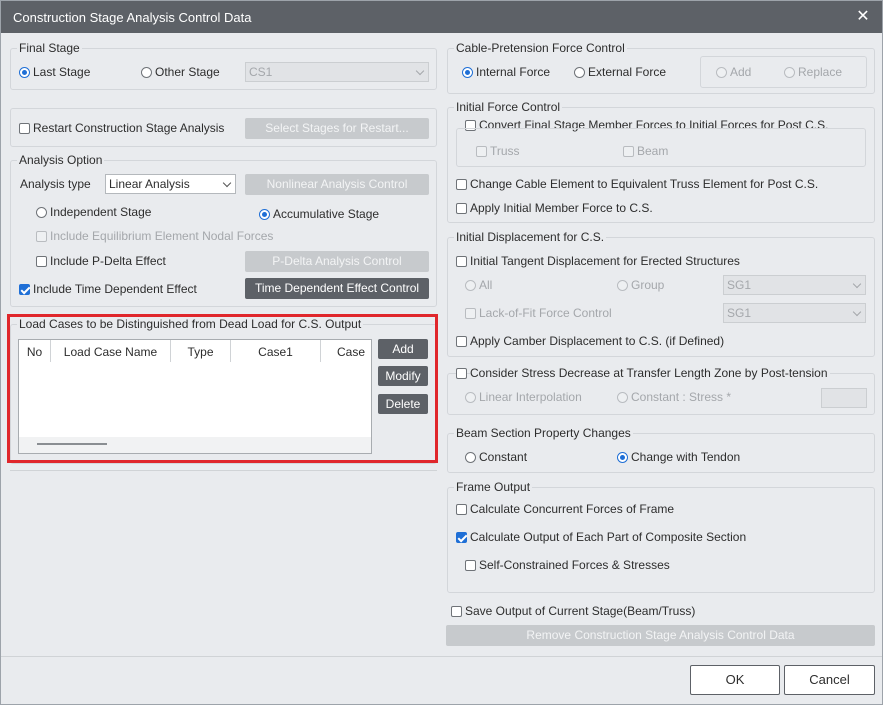  Describe the element at coordinates (35, 351) in the screenshot. I see `column-header-no: No` at that location.